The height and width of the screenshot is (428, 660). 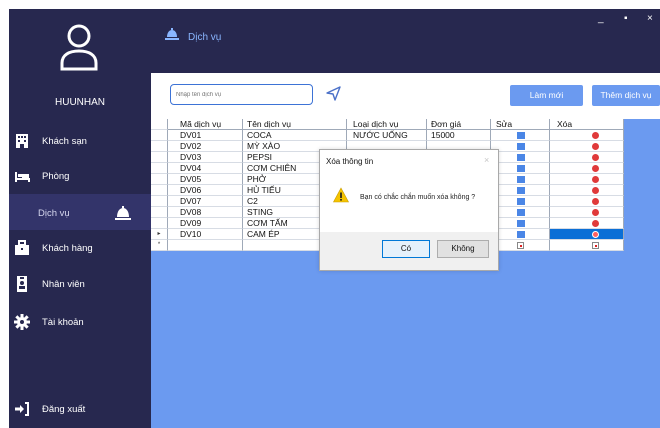 What do you see at coordinates (350, 161) in the screenshot?
I see `dialog-title: Xóa thông tin` at bounding box center [350, 161].